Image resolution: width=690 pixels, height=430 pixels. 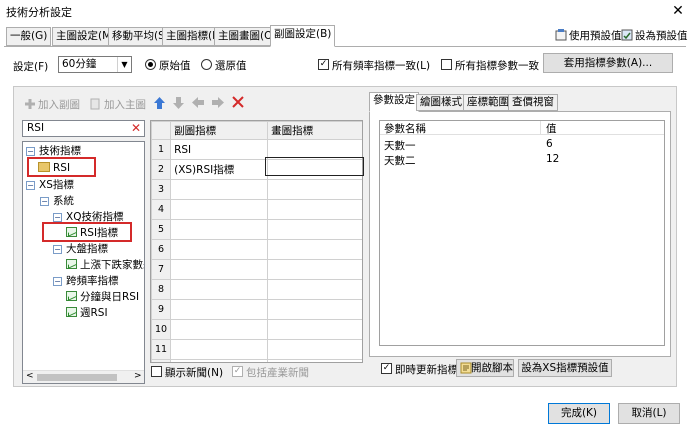 I want to click on scroll-right-icon: >, so click(x=138, y=376).